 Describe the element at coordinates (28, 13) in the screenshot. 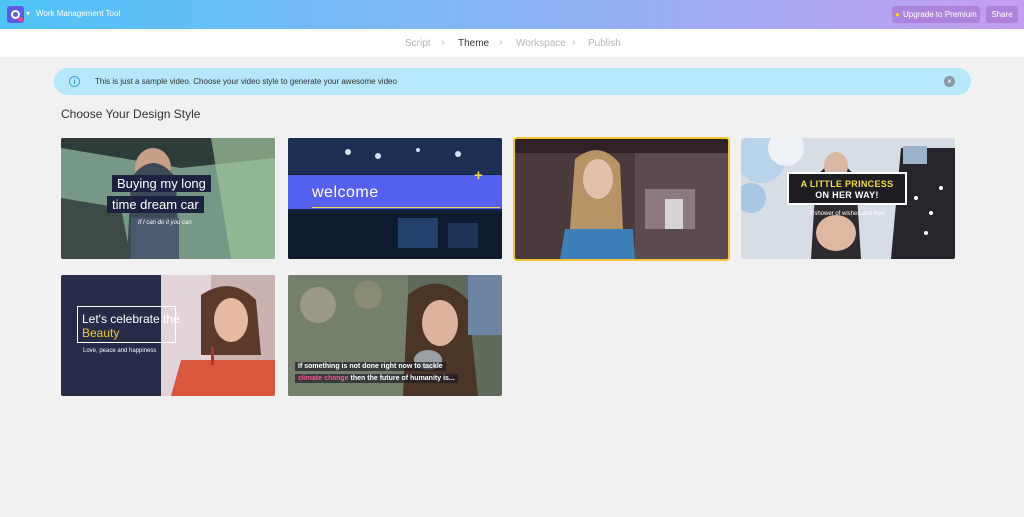

I see `chevron-down-icon: ▾` at that location.